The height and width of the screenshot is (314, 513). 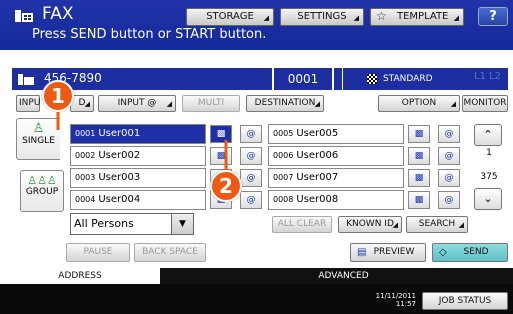 What do you see at coordinates (283, 199) in the screenshot?
I see `entry-number: 0008` at bounding box center [283, 199].